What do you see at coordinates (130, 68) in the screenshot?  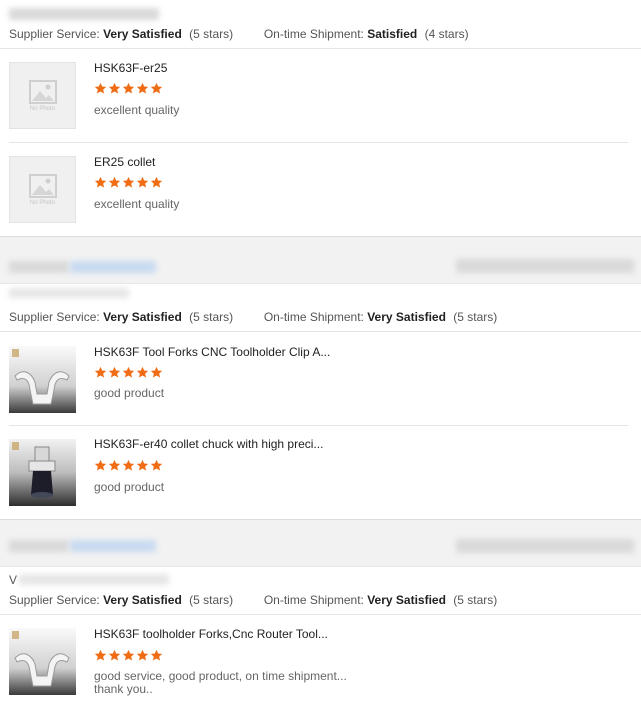 I see `product-name-link: HSK63F-er25` at bounding box center [130, 68].